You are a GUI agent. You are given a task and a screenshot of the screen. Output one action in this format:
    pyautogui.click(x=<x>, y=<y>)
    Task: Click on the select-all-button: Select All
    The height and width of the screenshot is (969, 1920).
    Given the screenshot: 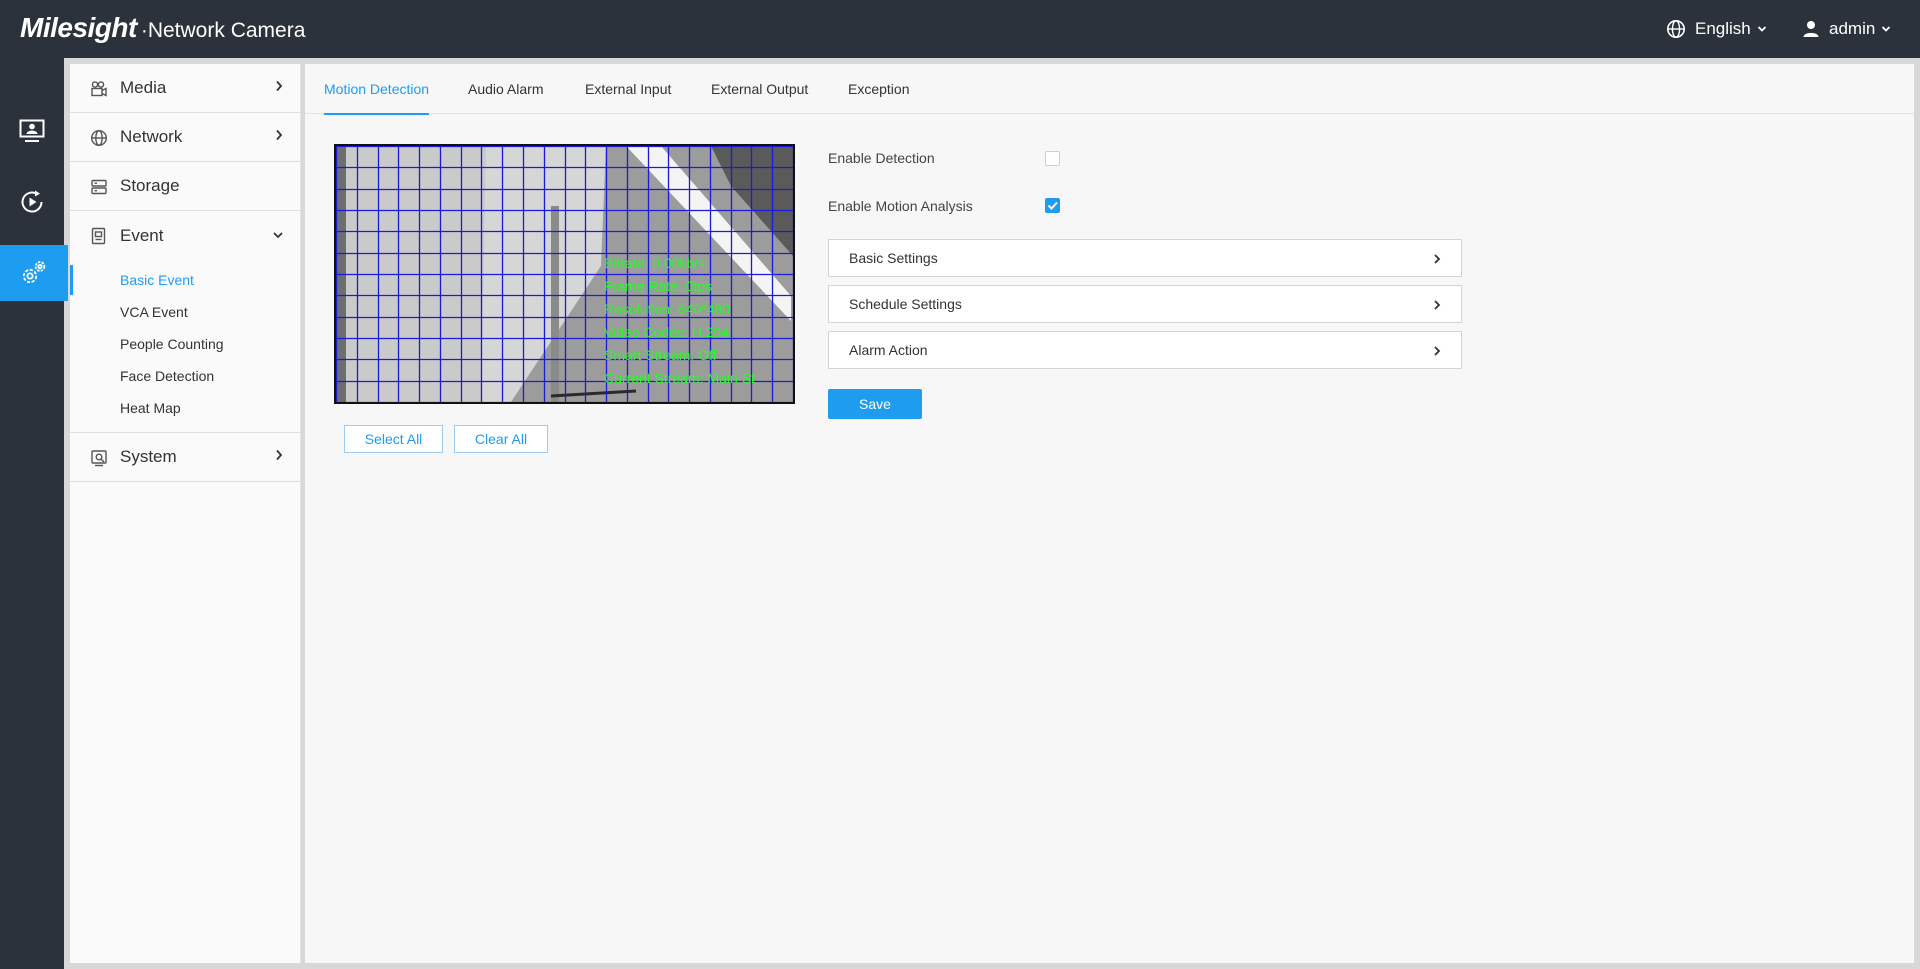 What is the action you would take?
    pyautogui.click(x=393, y=439)
    